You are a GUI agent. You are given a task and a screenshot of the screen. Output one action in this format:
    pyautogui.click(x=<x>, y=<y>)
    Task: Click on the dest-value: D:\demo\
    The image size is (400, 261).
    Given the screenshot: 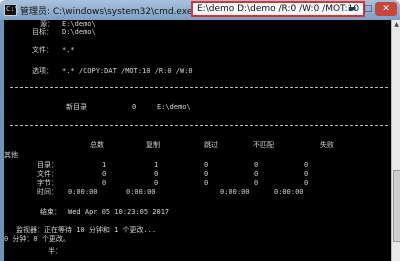 What is the action you would take?
    pyautogui.click(x=79, y=32)
    